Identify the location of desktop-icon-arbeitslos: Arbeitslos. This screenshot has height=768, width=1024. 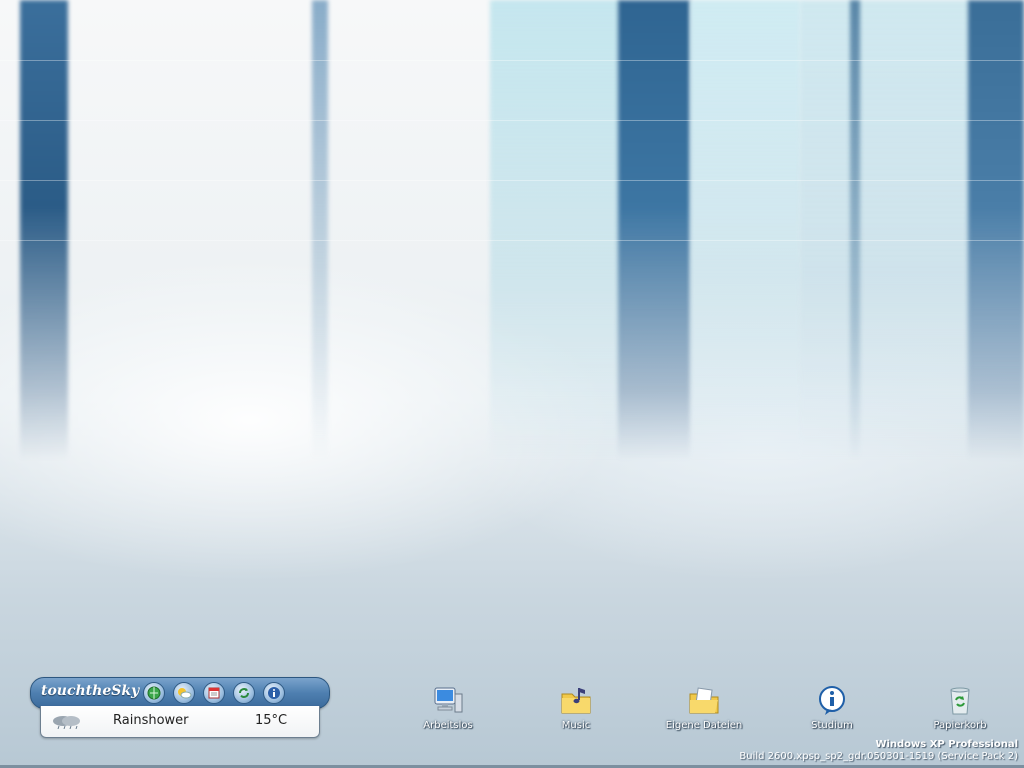
(448, 707).